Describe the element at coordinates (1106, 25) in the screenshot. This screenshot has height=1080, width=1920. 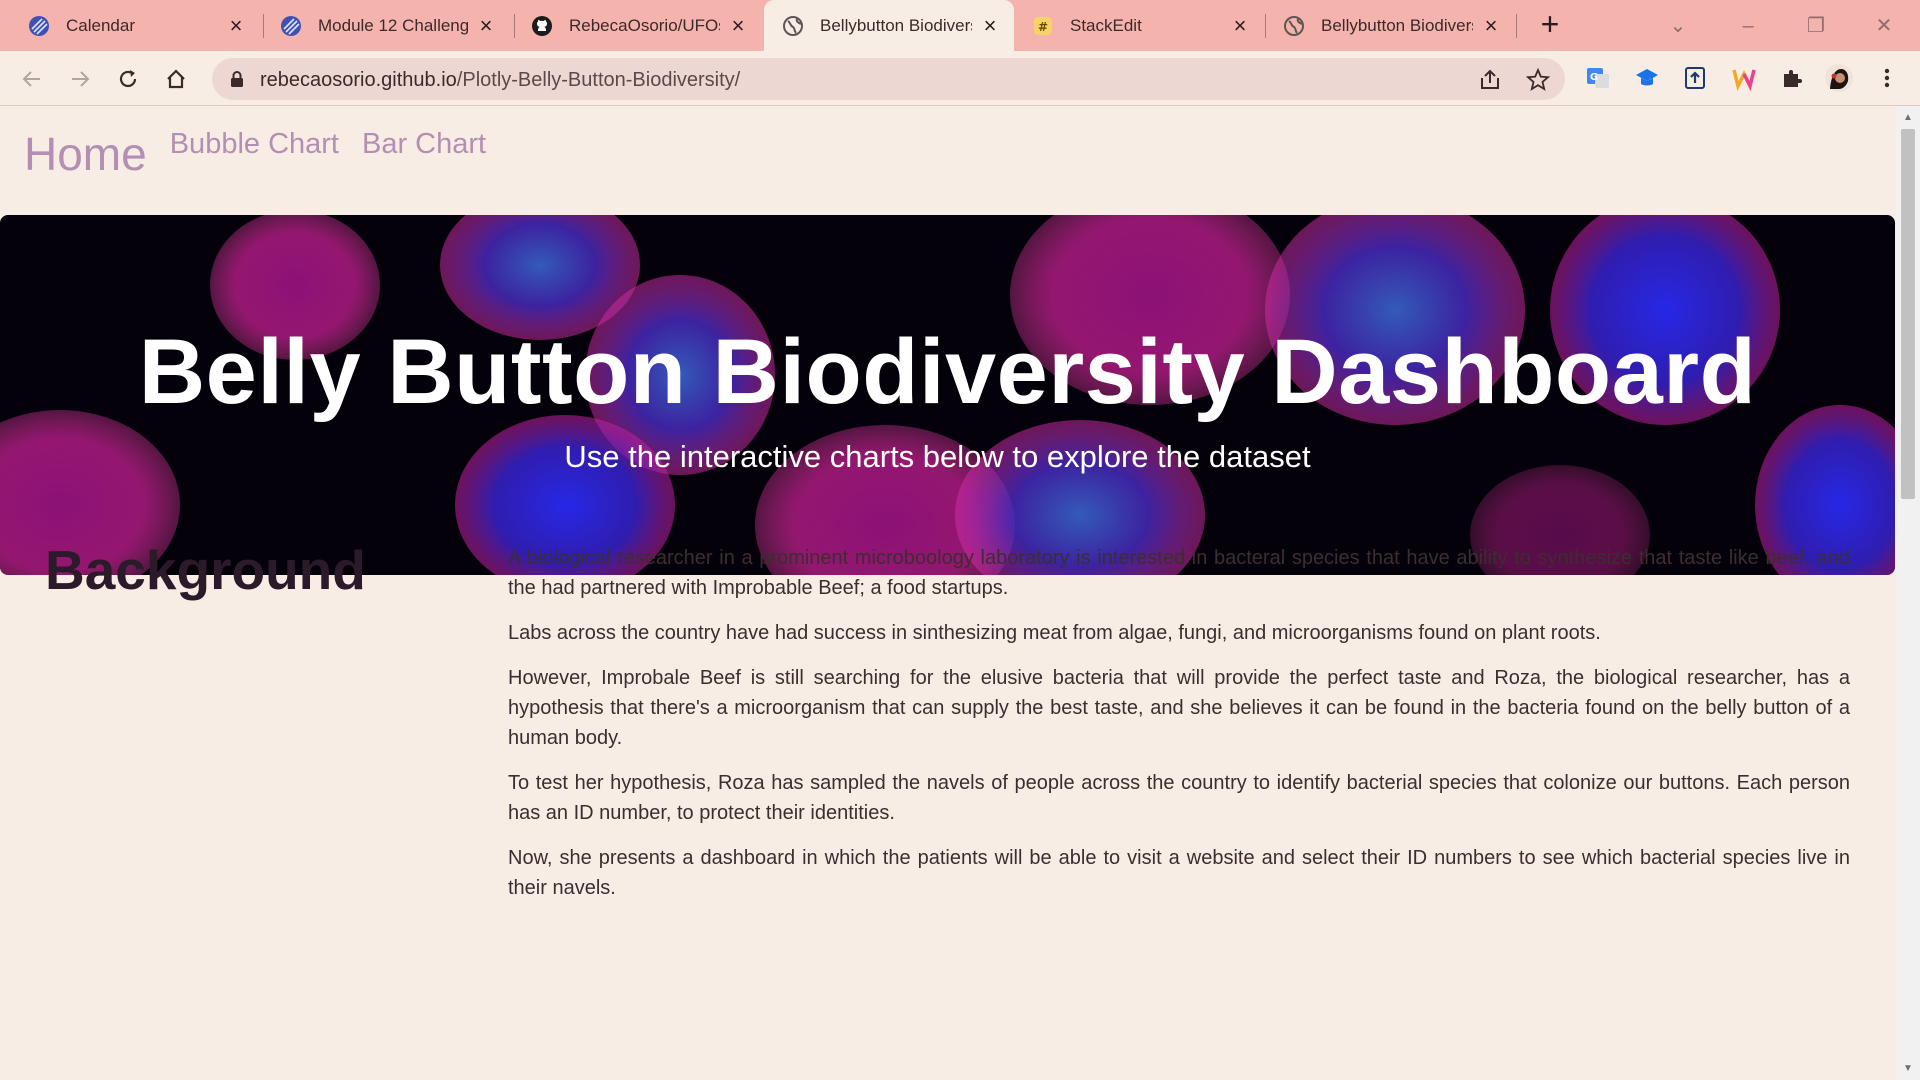
I see `tab-title: StackEdit` at that location.